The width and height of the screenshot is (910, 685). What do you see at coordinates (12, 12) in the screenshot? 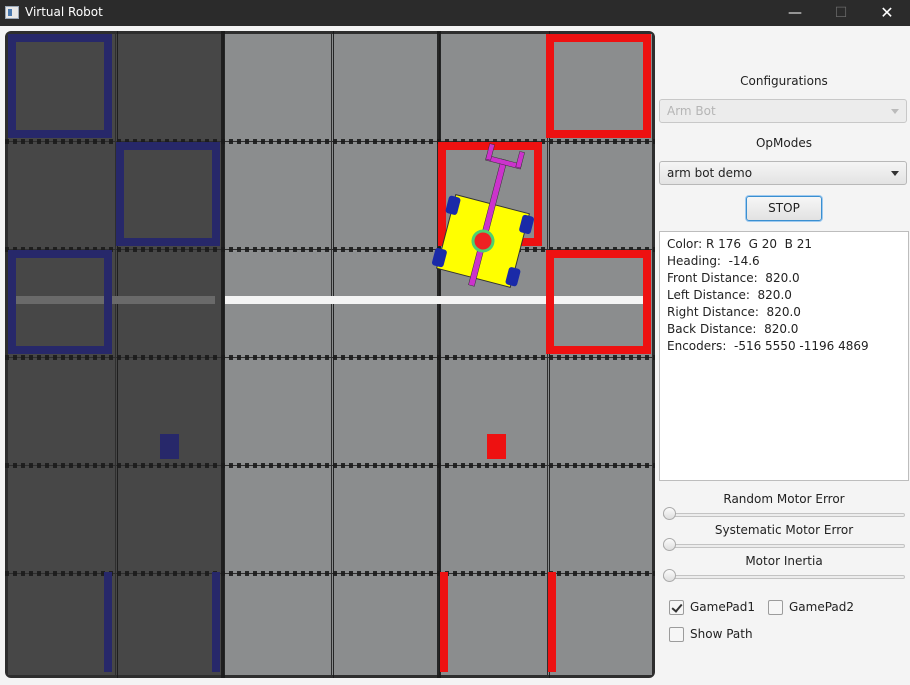
I see `app-icon` at bounding box center [12, 12].